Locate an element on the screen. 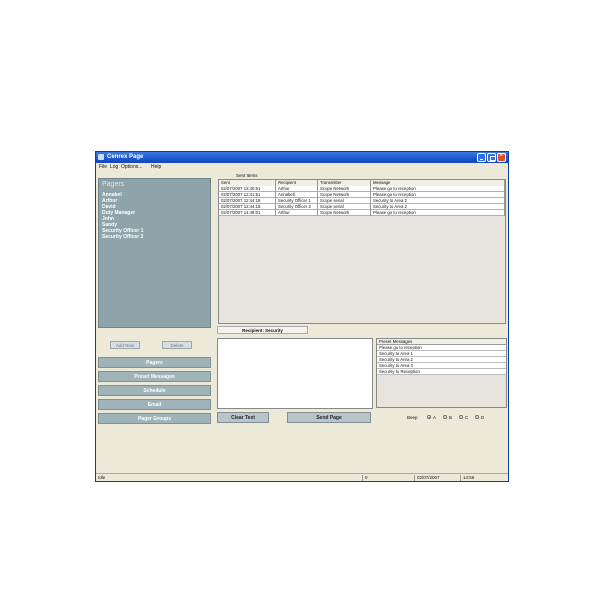 Image resolution: width=600 pixels, height=600 pixels. status-date: 02/07/2007 is located at coordinates (436, 478).